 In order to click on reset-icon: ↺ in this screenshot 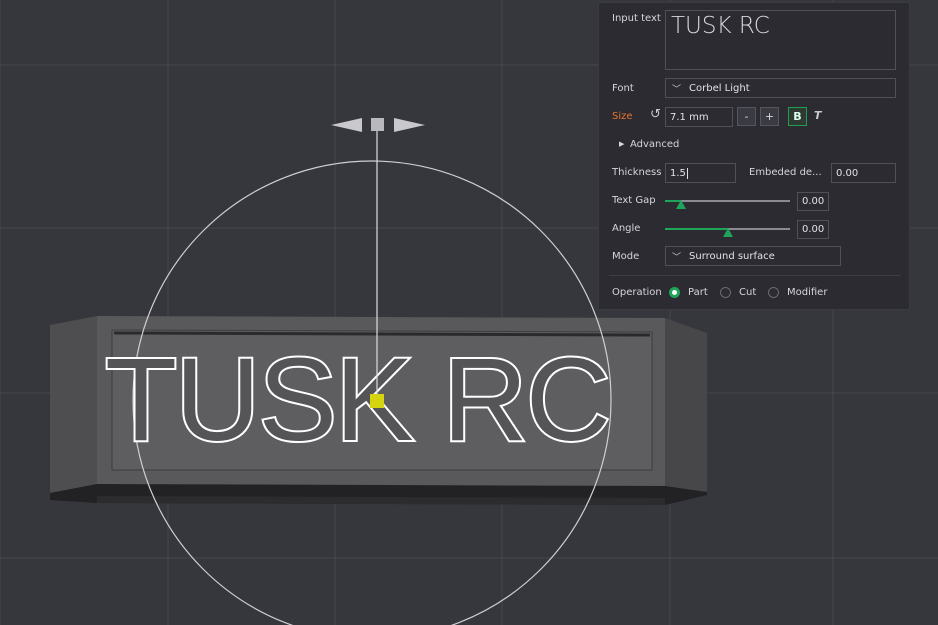, I will do `click(655, 114)`.